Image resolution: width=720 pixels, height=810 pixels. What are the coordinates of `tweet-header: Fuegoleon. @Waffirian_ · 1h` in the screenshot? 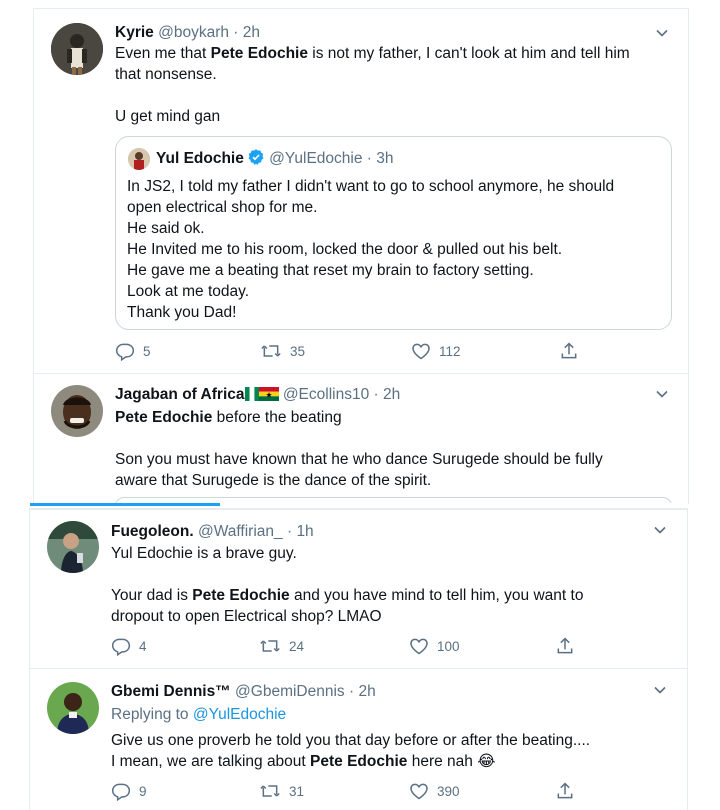 It's located at (212, 531).